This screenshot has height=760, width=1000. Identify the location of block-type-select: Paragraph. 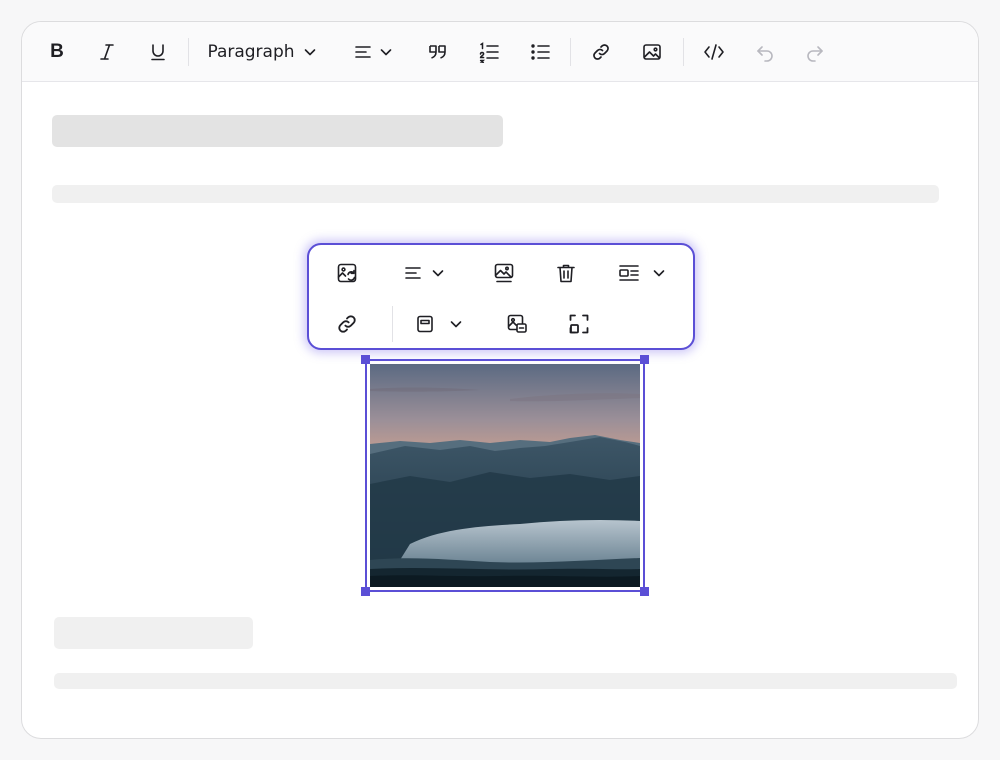
(262, 52).